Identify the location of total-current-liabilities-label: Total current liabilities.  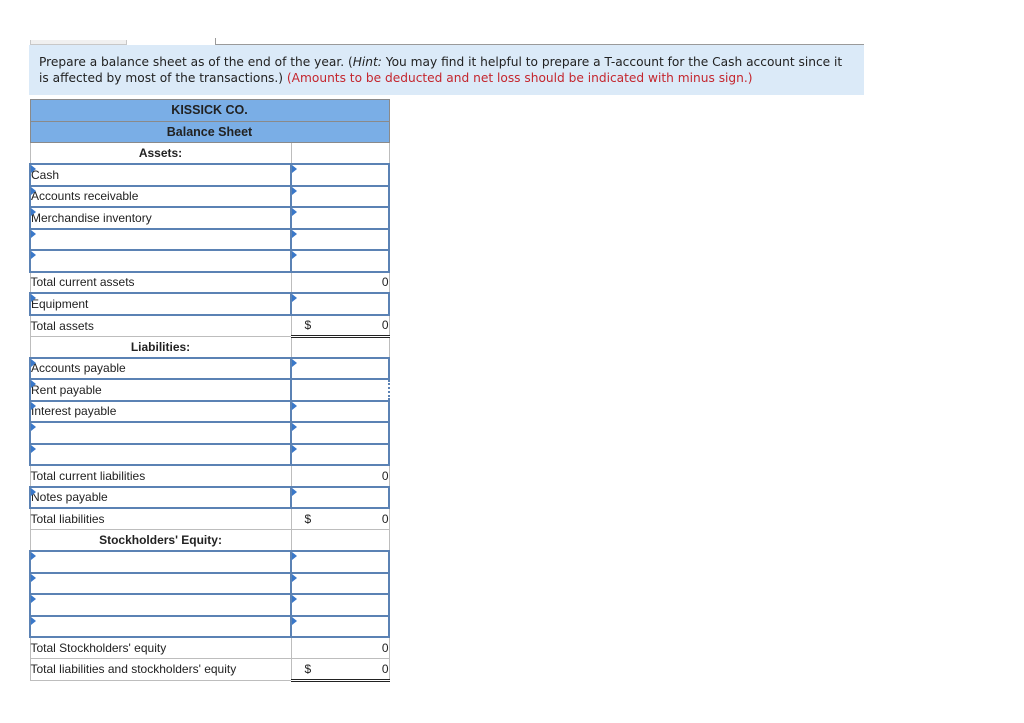
(160, 475).